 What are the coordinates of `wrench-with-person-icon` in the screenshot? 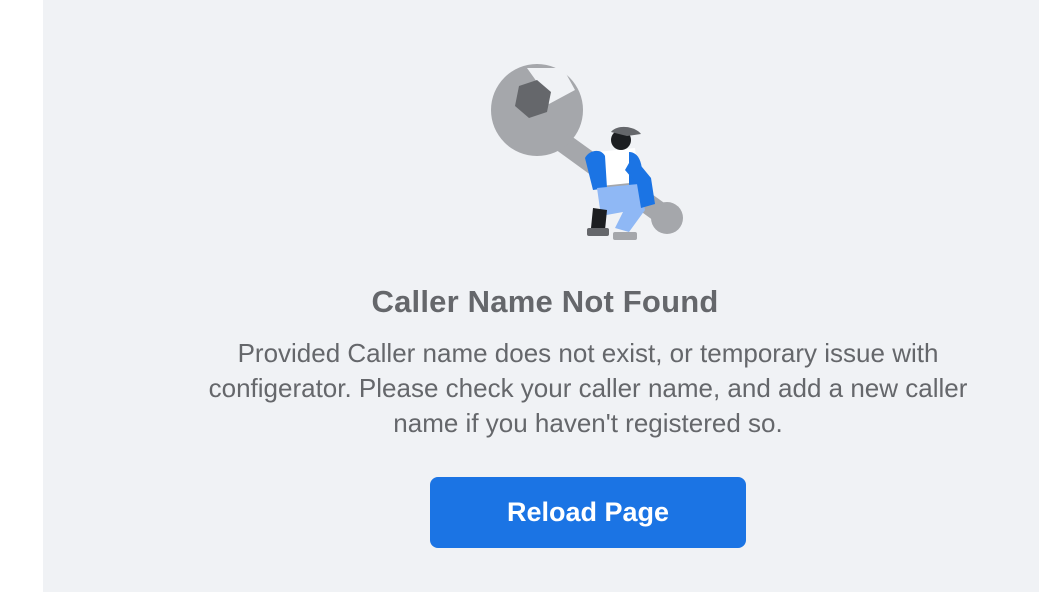 It's located at (587, 152).